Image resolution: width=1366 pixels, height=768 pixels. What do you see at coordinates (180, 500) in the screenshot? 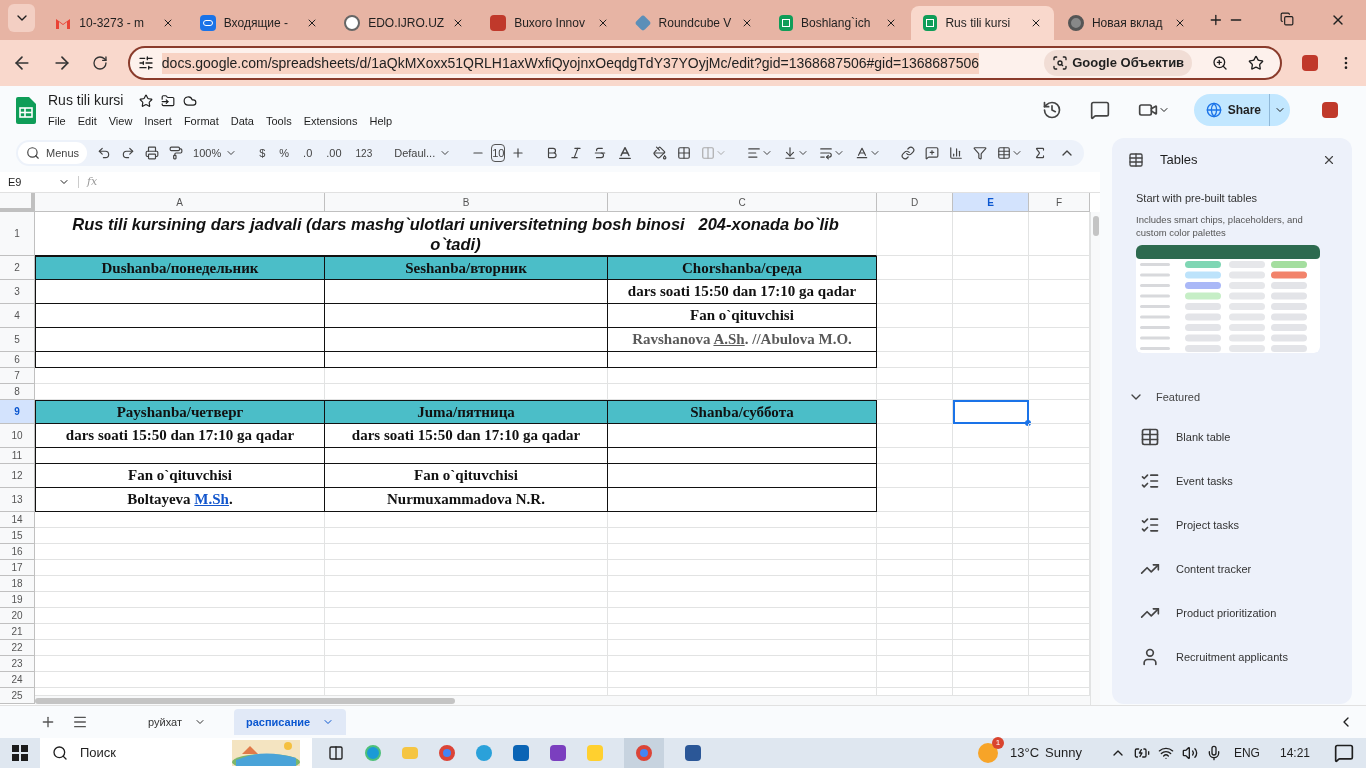
I see `cell-text: Boltayeva M.Sh.` at bounding box center [180, 500].